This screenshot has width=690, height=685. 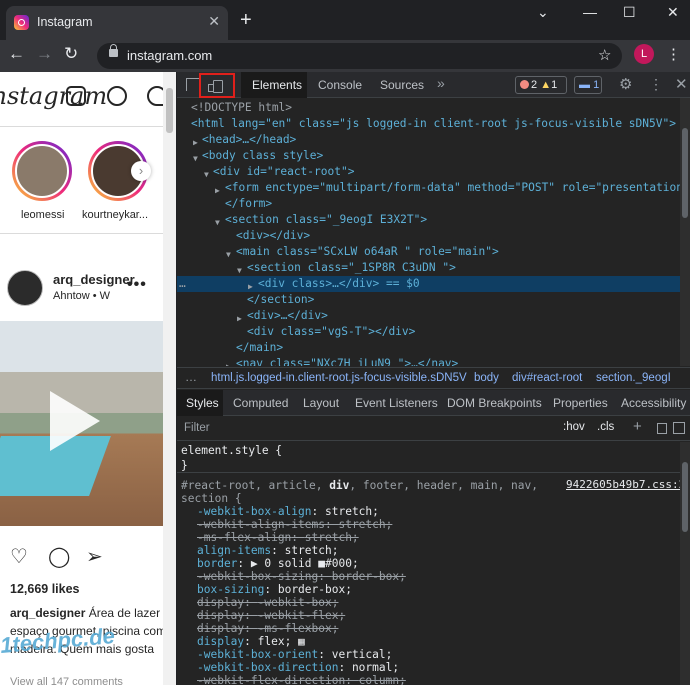 What do you see at coordinates (574, 427) in the screenshot?
I see `hover-state-toggle: :hov` at bounding box center [574, 427].